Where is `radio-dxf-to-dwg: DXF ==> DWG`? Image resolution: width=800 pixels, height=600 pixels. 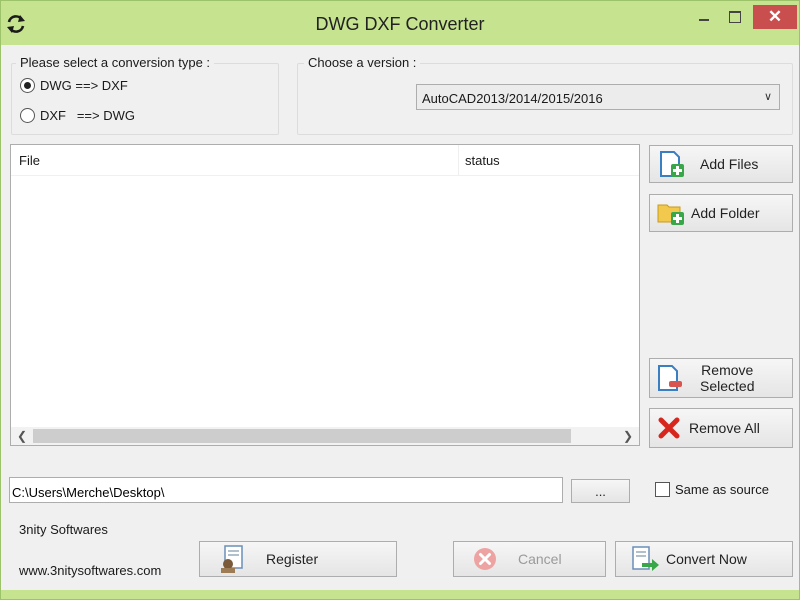 radio-dxf-to-dwg: DXF ==> DWG is located at coordinates (77, 115).